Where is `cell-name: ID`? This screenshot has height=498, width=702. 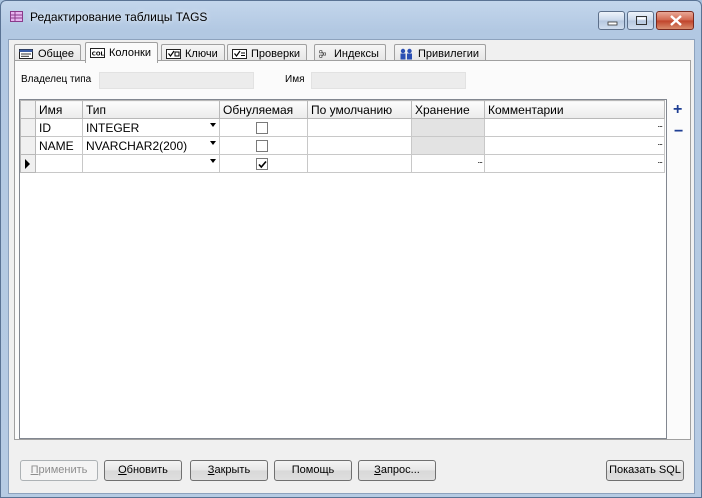 cell-name: ID is located at coordinates (59, 127).